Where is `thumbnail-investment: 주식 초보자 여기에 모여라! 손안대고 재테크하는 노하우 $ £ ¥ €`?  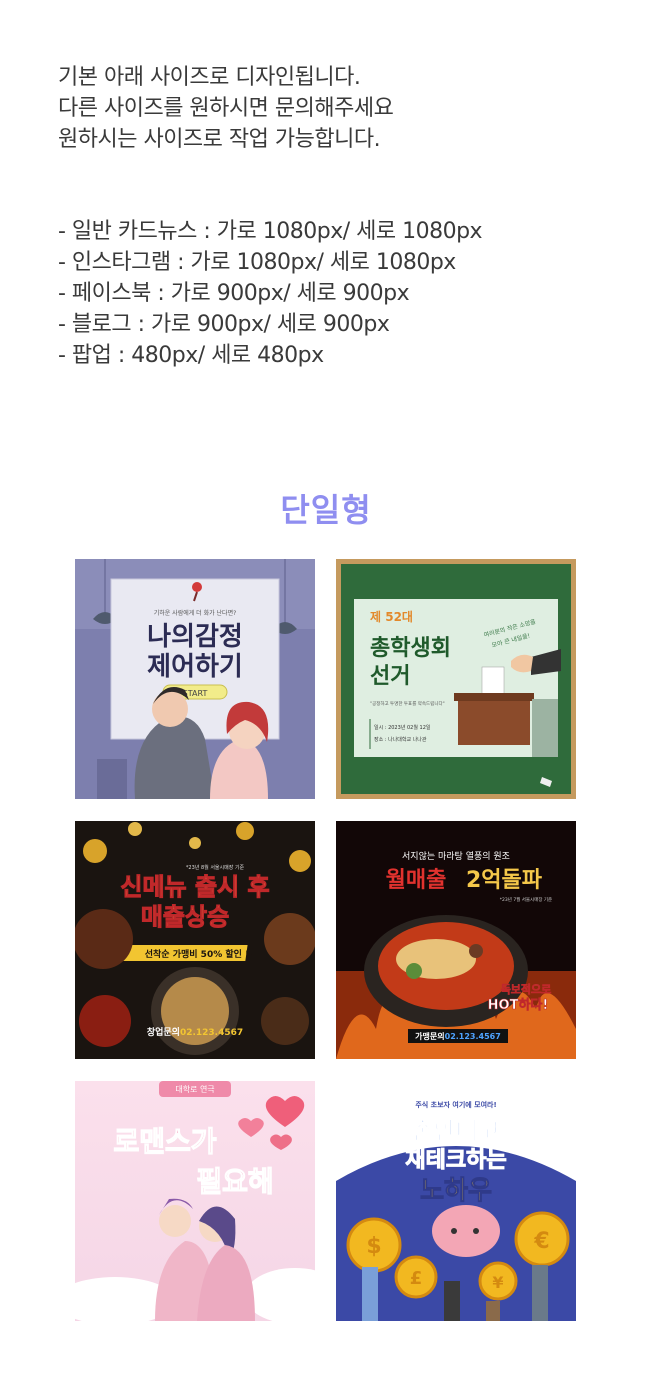
thumbnail-investment: 주식 초보자 여기에 모여라! 손안대고 재테크하는 노하우 $ £ ¥ € is located at coordinates (456, 1201).